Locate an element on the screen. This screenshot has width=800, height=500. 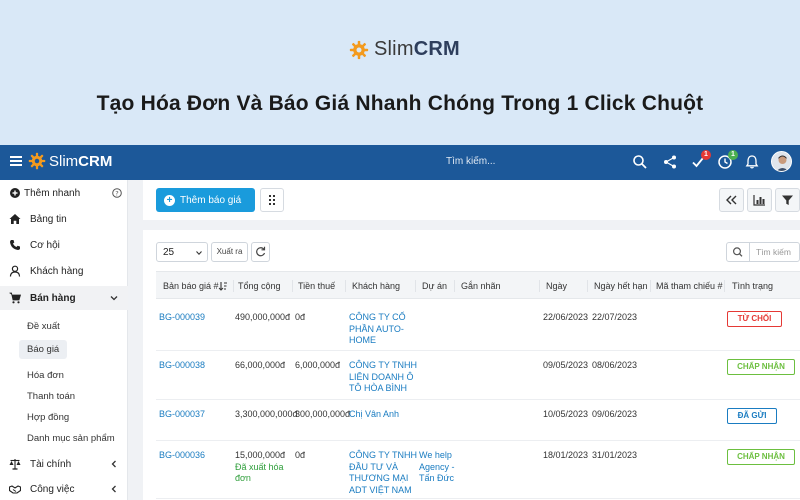
column-header-customer: Khách hàng is located at coordinates (376, 286).